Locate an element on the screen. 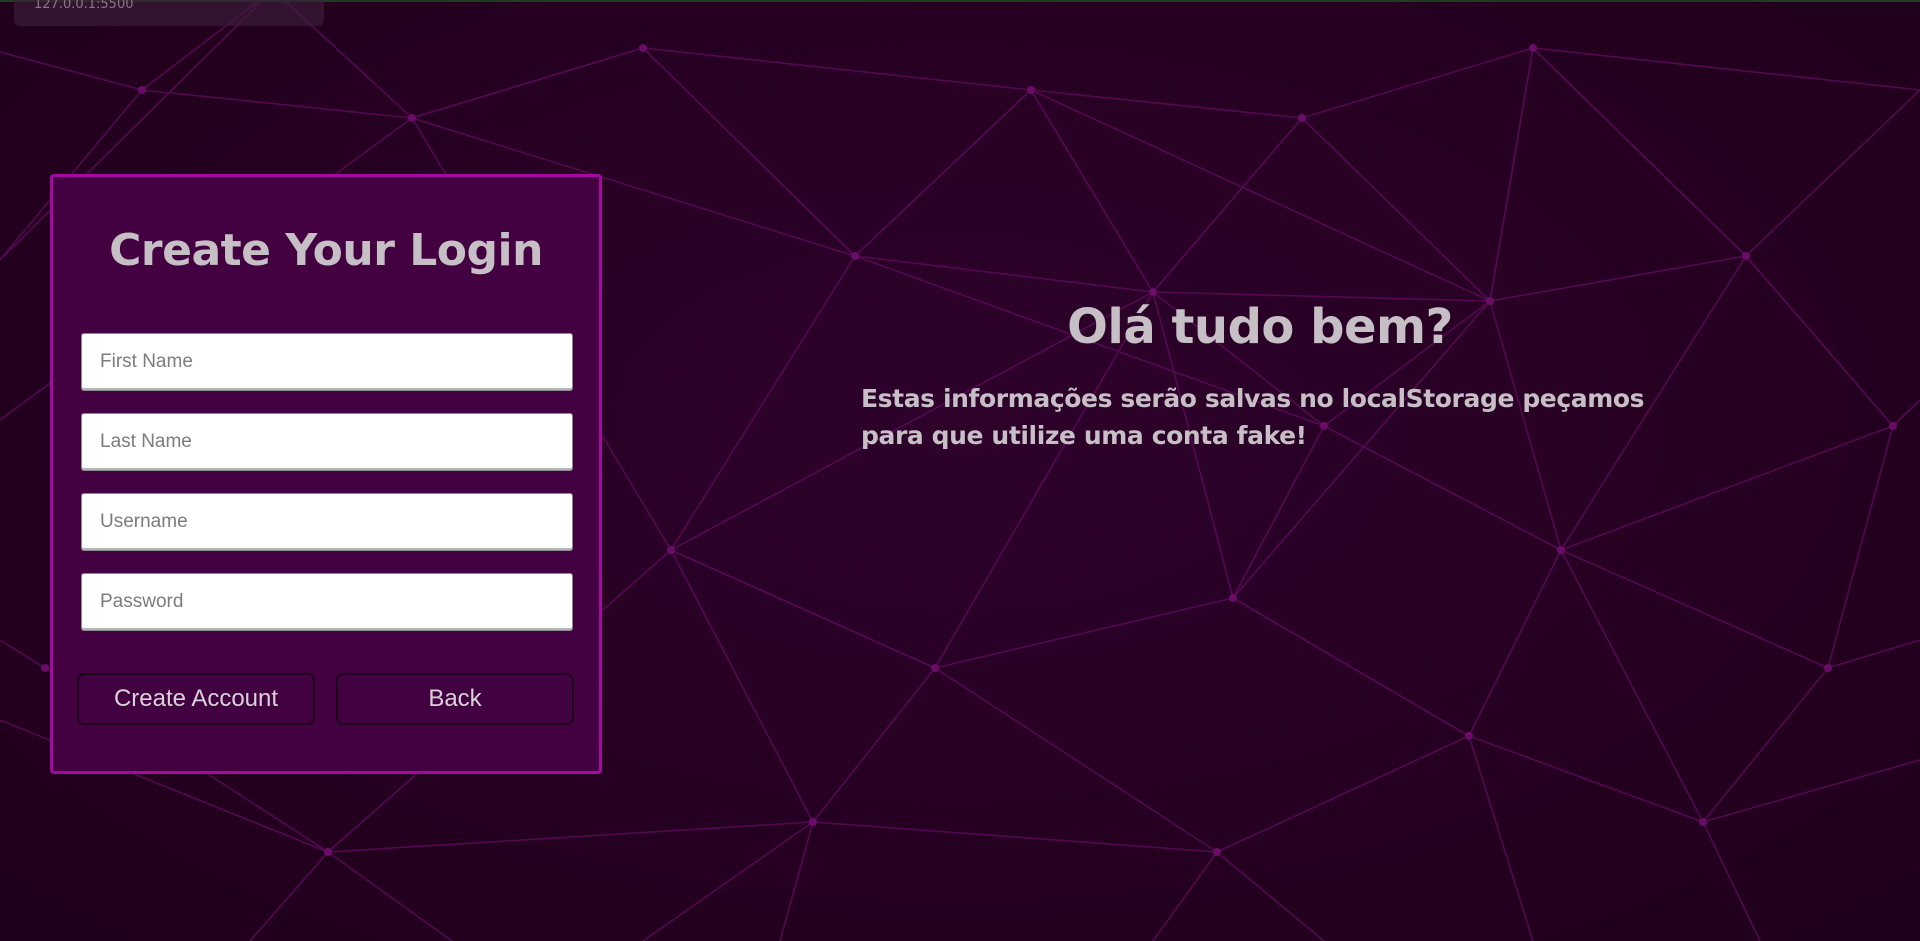 This screenshot has height=941, width=1920. username-input is located at coordinates (327, 522).